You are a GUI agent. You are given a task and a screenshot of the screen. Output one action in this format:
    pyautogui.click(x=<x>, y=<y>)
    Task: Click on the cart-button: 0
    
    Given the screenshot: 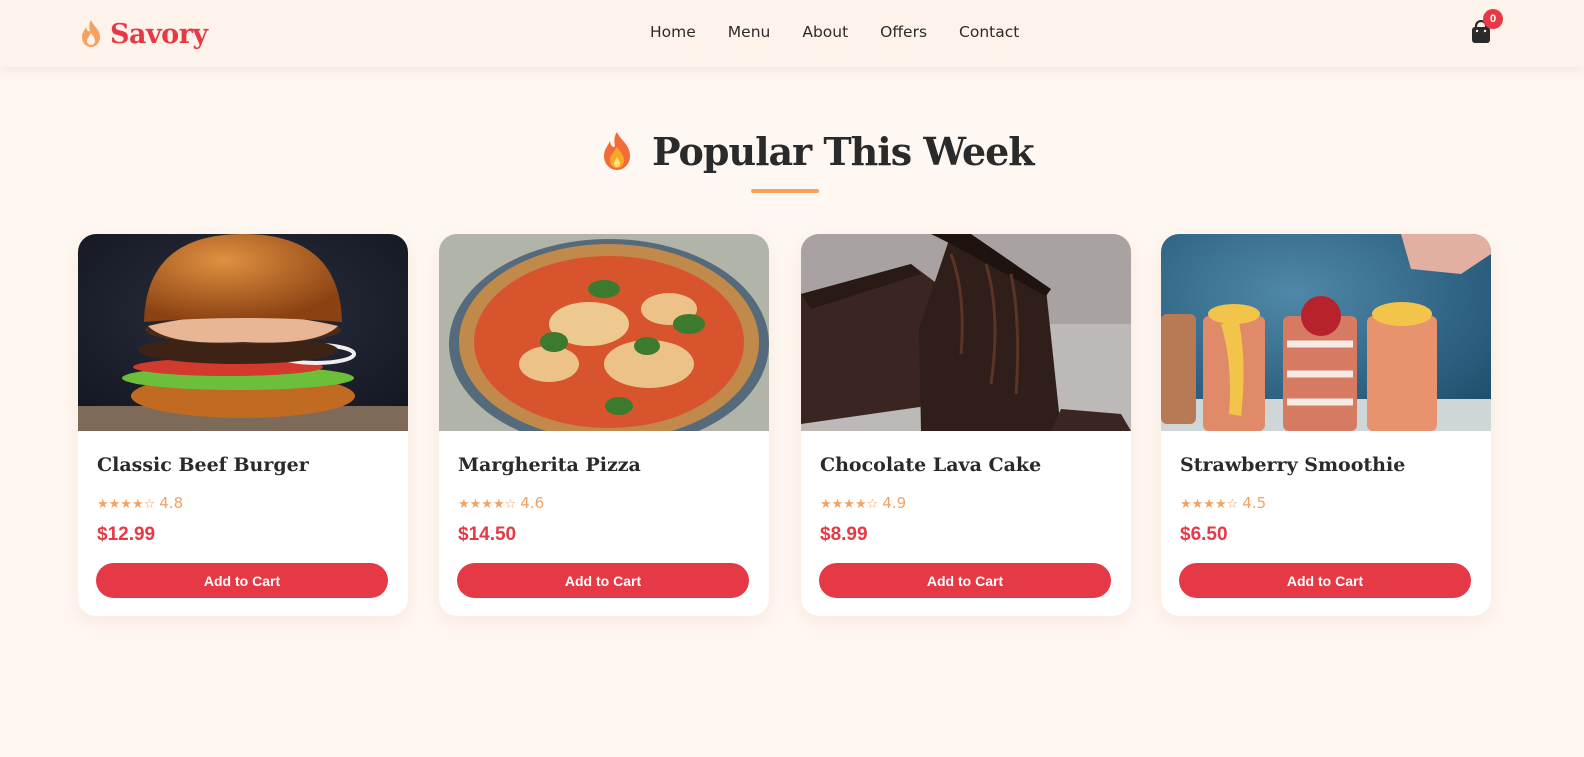 What is the action you would take?
    pyautogui.click(x=1486, y=27)
    